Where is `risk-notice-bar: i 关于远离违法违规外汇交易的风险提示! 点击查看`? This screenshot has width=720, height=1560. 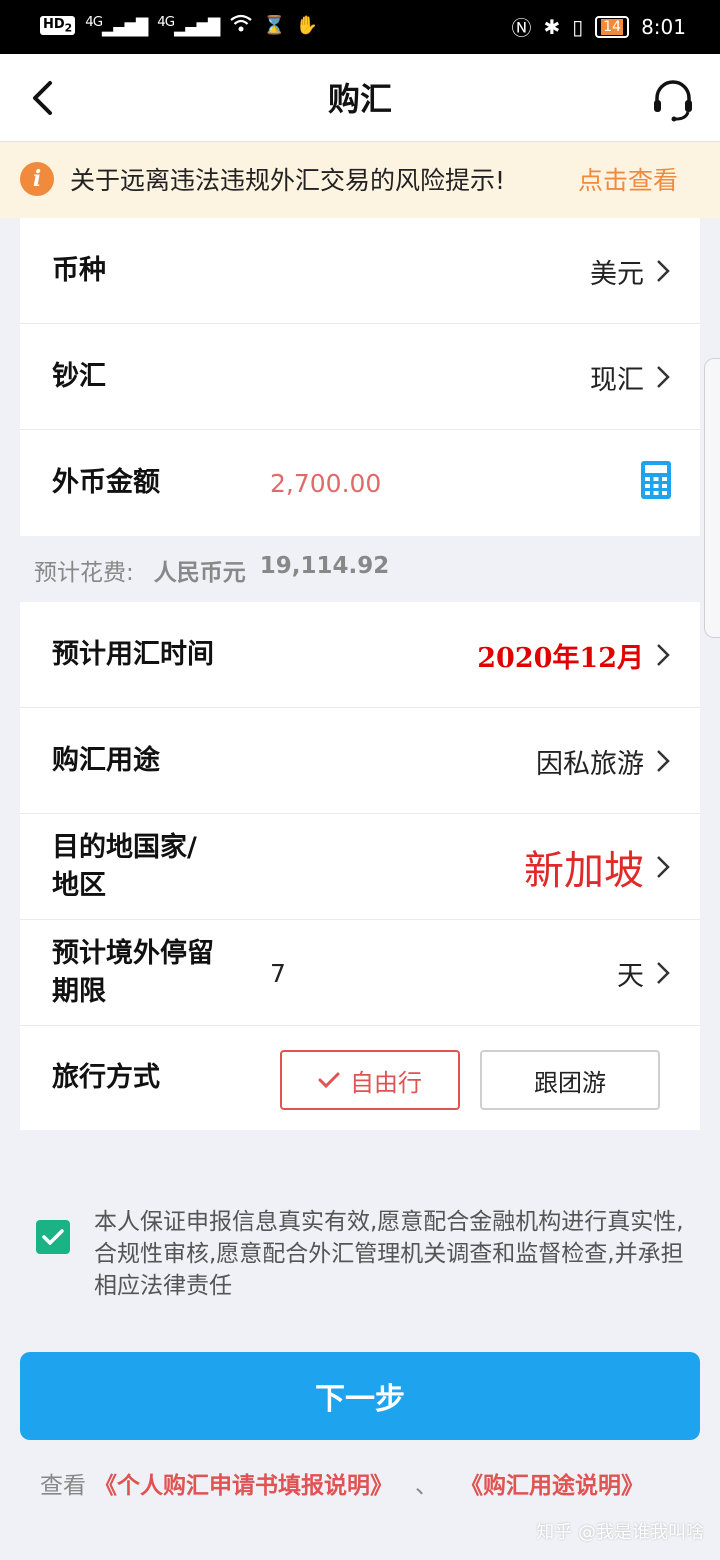 risk-notice-bar: i 关于远离违法违规外汇交易的风险提示! 点击查看 is located at coordinates (360, 180).